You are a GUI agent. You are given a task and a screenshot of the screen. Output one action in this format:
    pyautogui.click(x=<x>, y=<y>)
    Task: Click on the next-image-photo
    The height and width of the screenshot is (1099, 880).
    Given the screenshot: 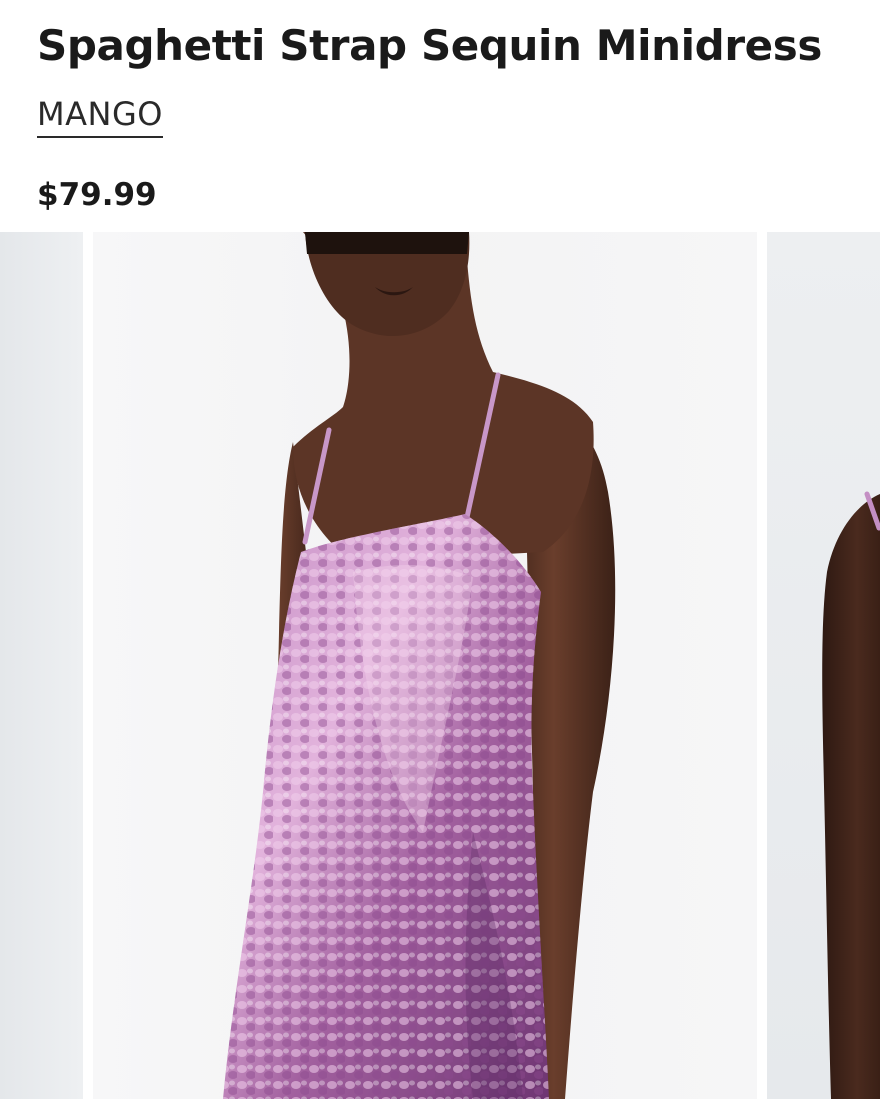 What is the action you would take?
    pyautogui.click(x=823, y=665)
    